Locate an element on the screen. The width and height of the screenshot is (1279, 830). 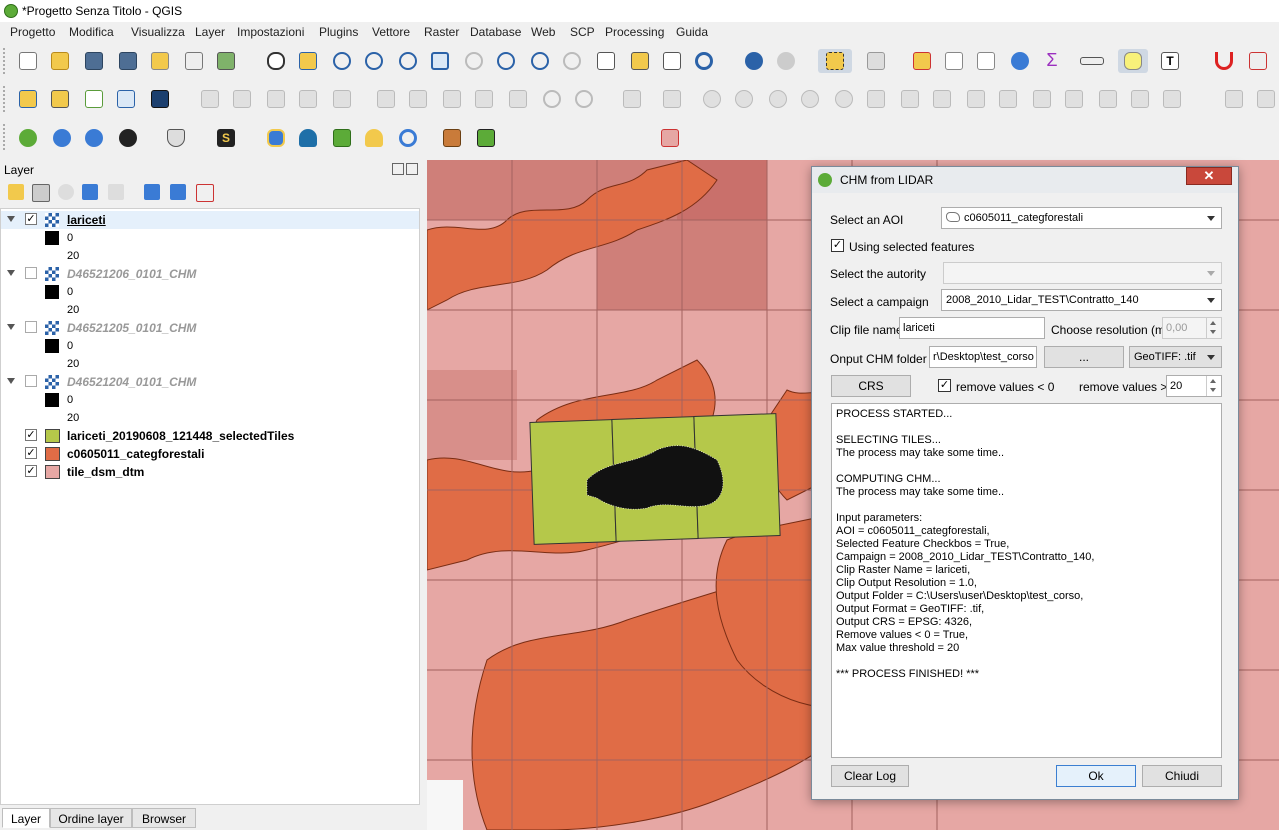
menu-impostazioni: Impostazioni is located at coordinates (270, 32).